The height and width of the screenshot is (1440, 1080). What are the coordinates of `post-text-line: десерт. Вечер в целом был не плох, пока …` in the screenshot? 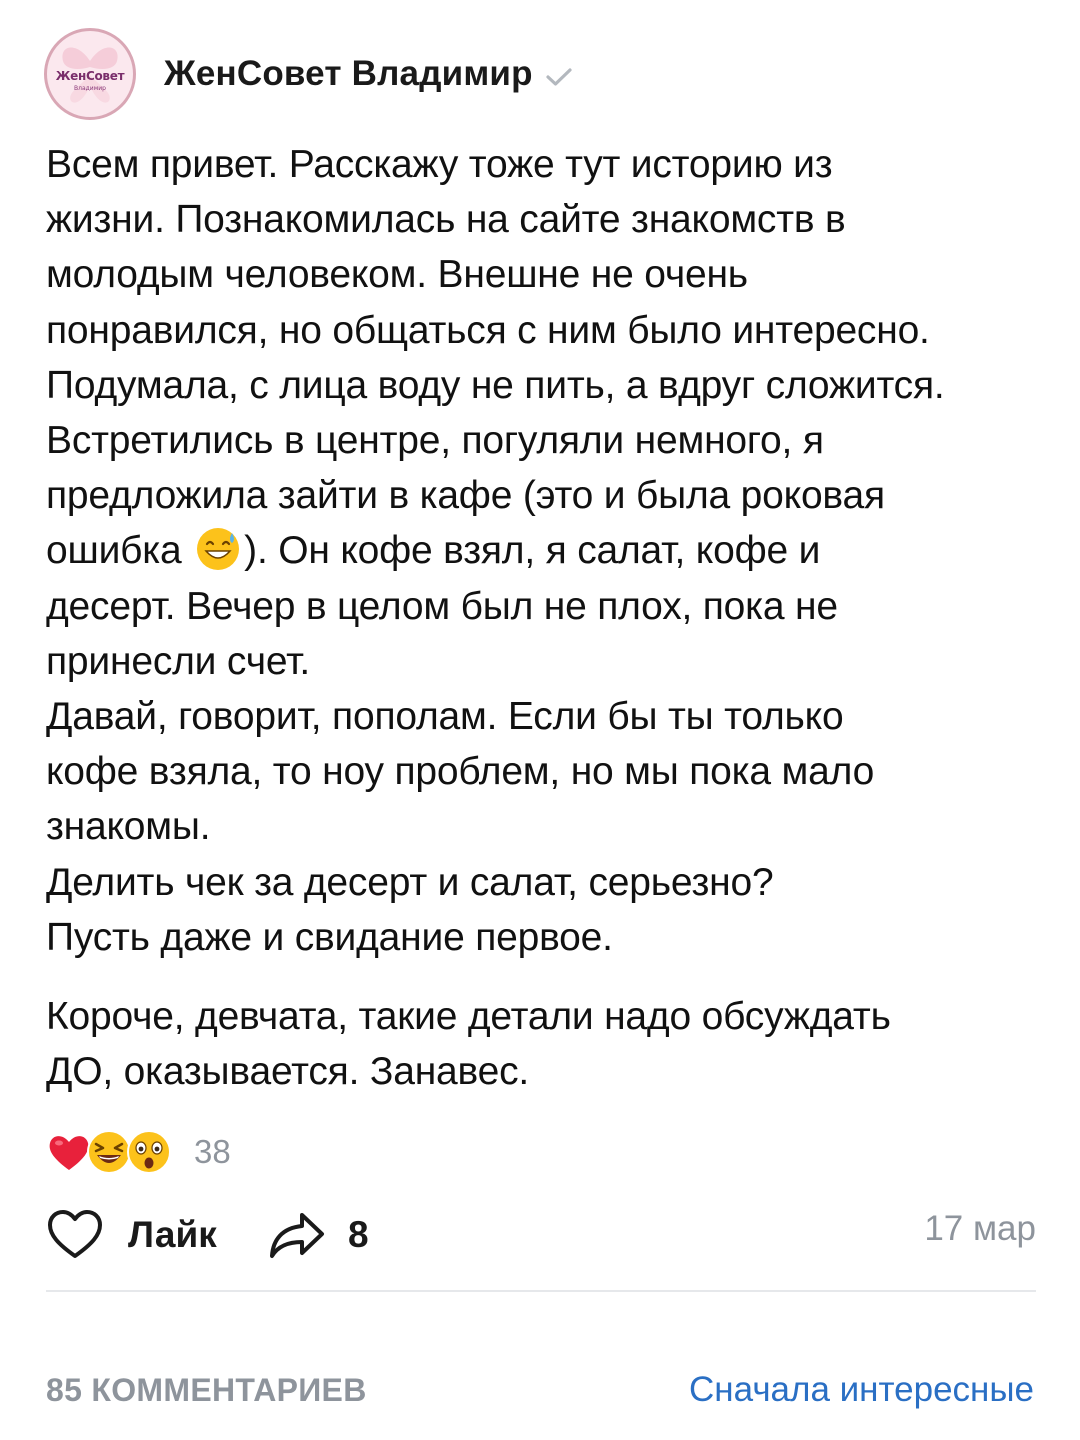 It's located at (442, 606).